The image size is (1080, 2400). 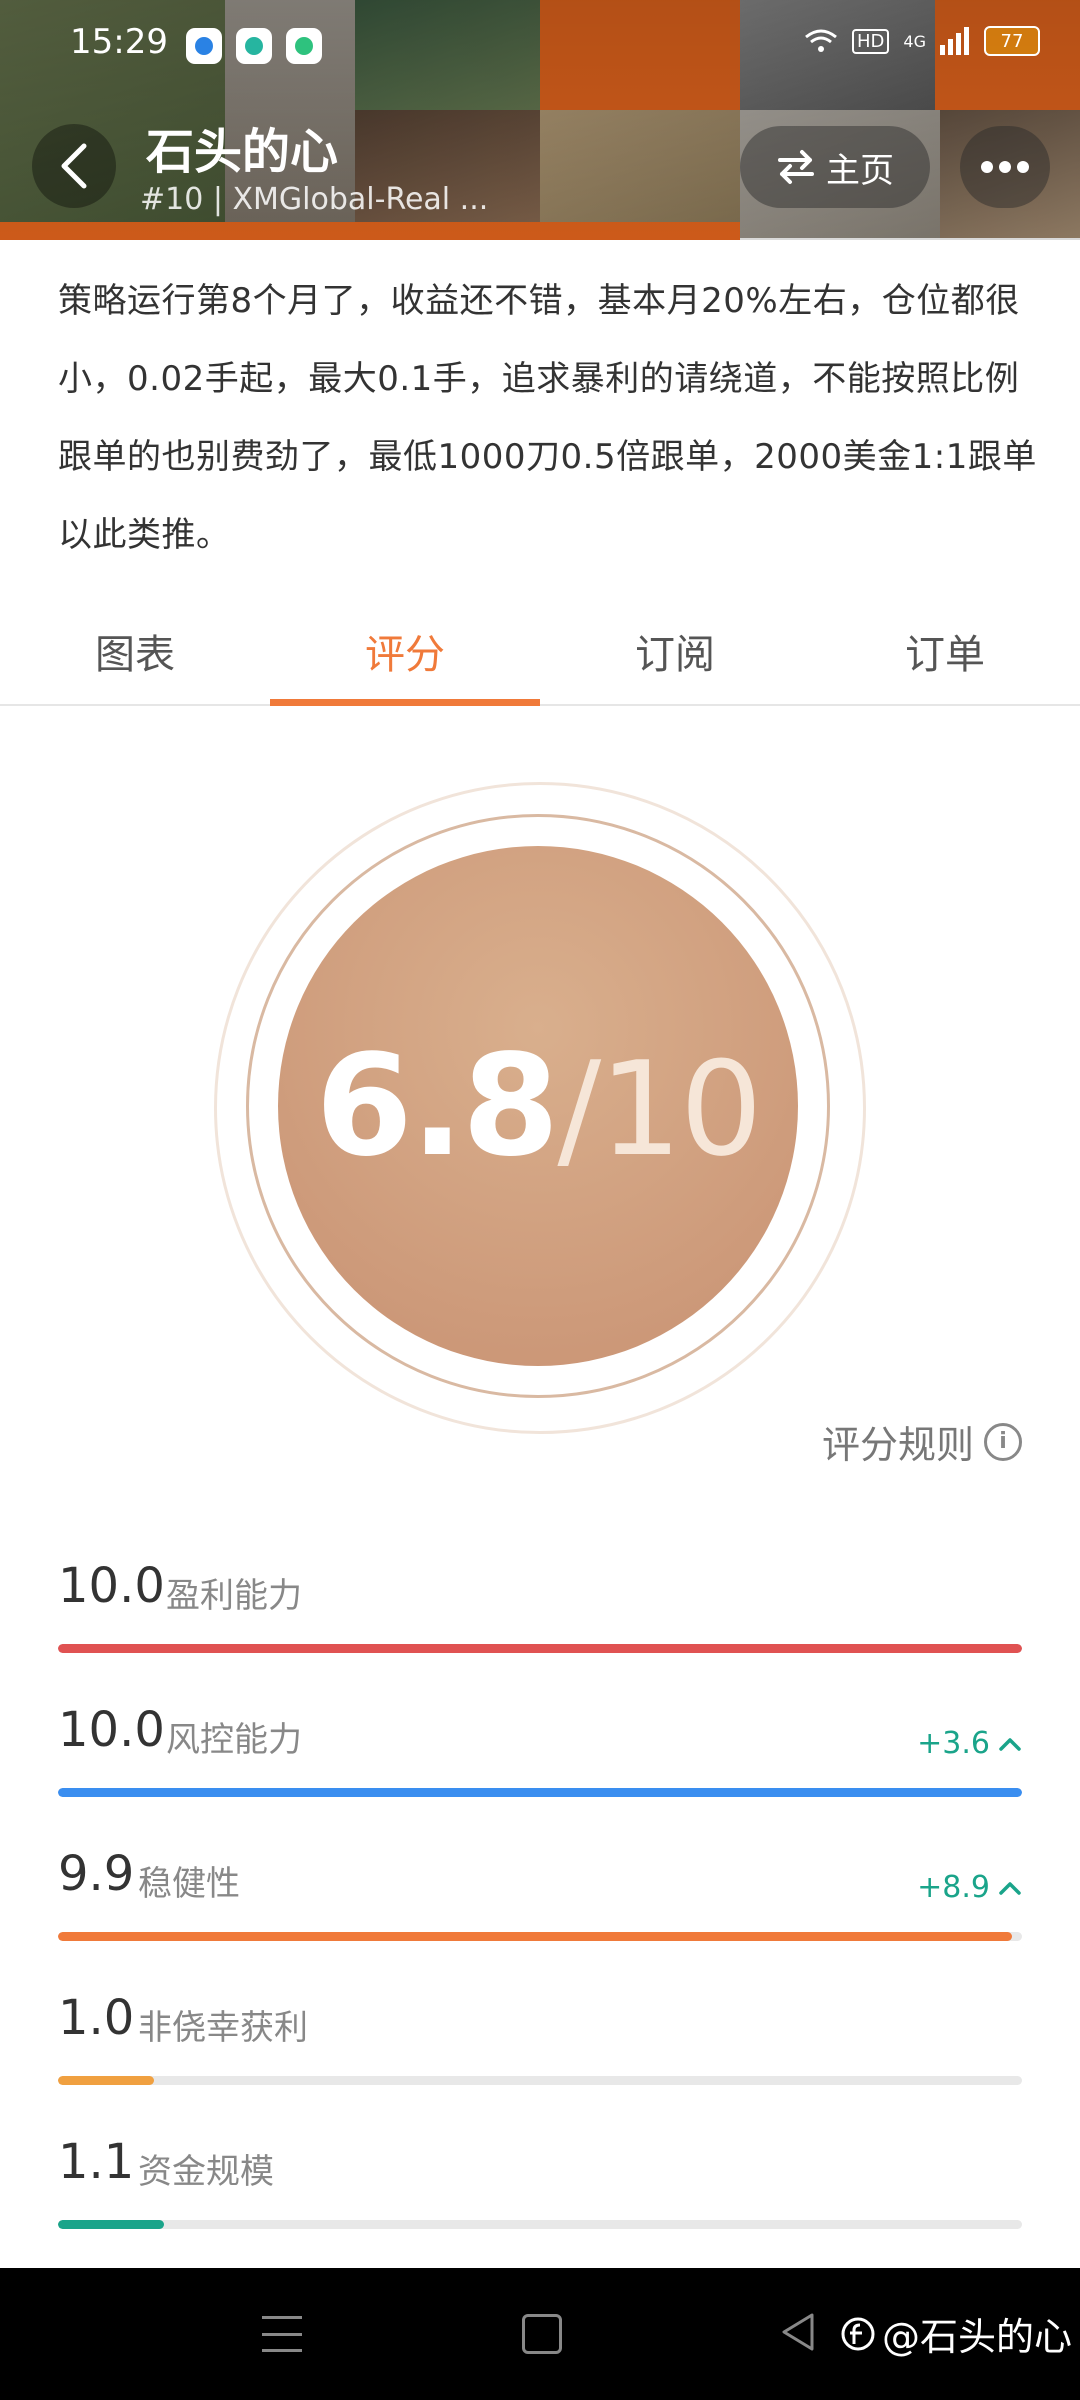 What do you see at coordinates (437, 1106) in the screenshot?
I see `score-value: 6.8` at bounding box center [437, 1106].